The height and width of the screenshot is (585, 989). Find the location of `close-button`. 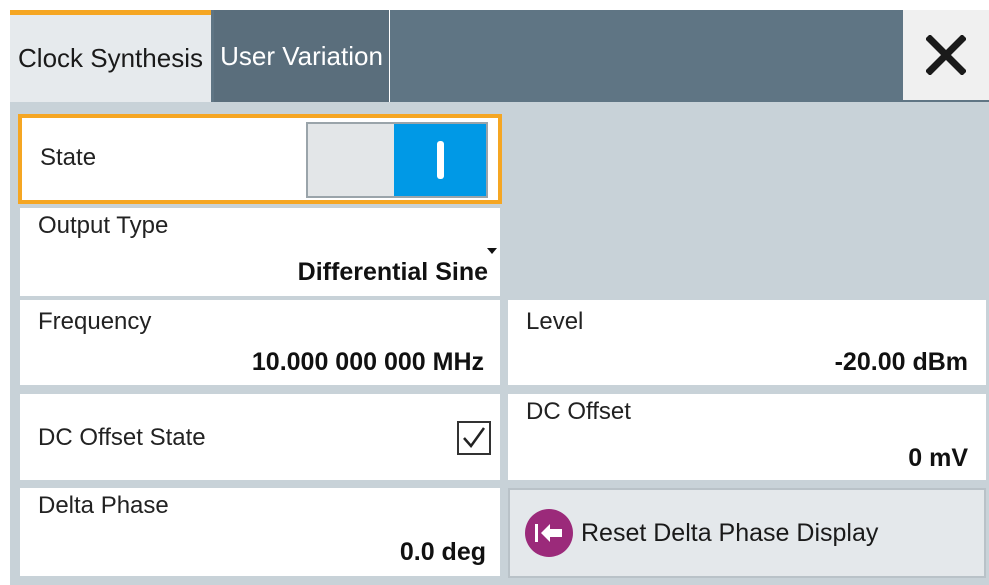

close-button is located at coordinates (946, 55).